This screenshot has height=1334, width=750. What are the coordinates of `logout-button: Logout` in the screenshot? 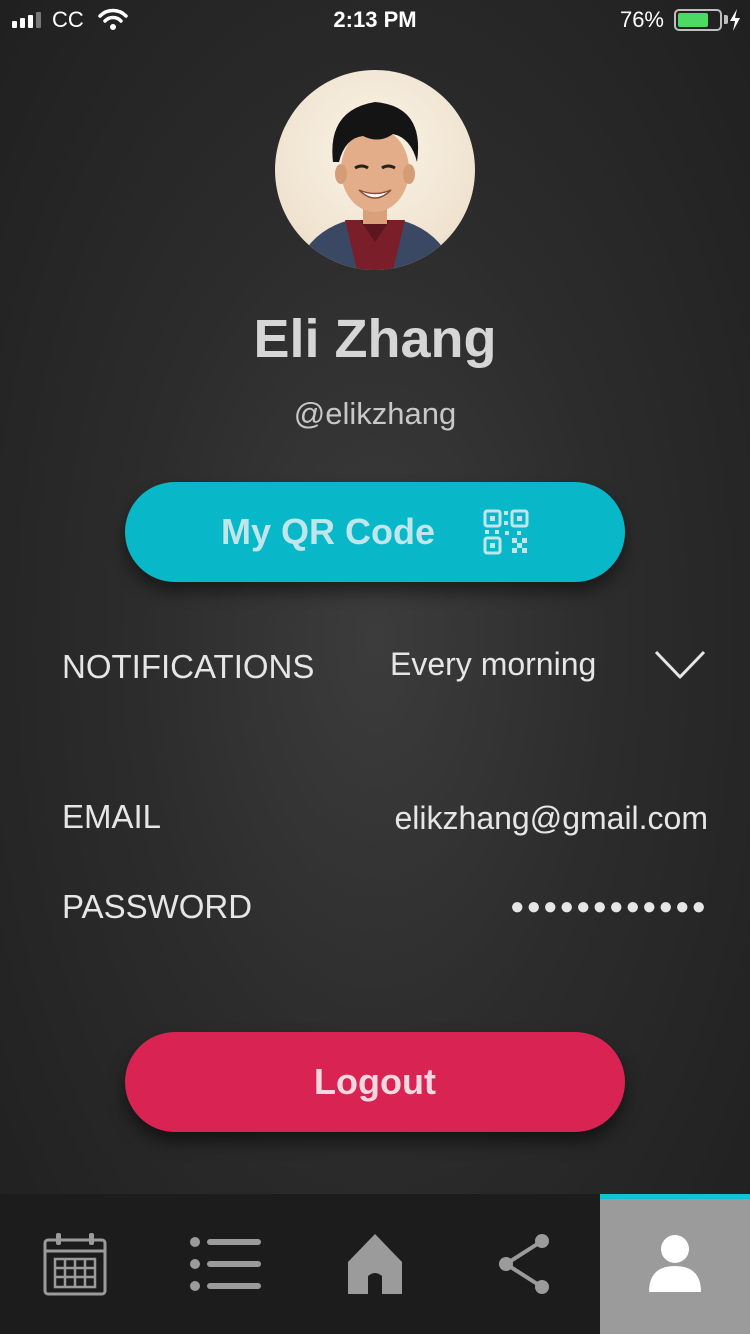 It's located at (375, 1082).